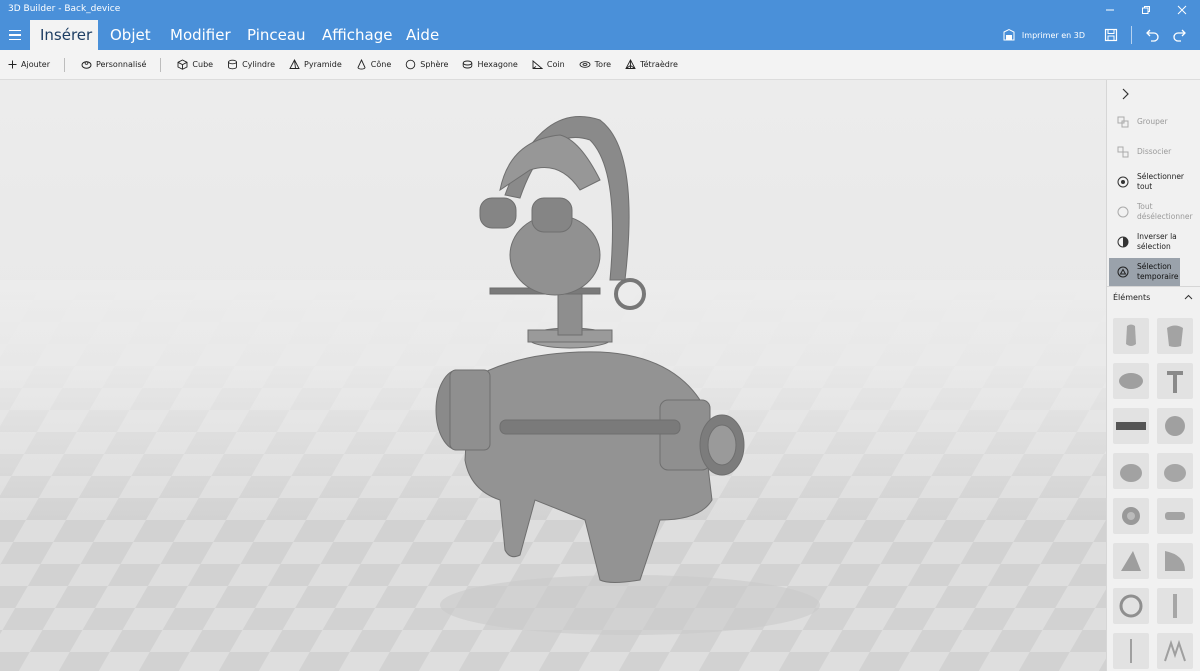 The height and width of the screenshot is (671, 1200). I want to click on shape-label: Coin, so click(555, 64).